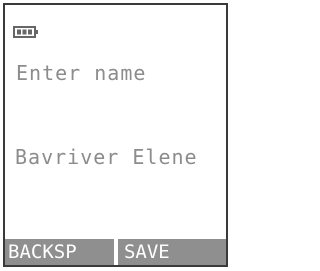  Describe the element at coordinates (59, 252) in the screenshot. I see `backspace-softkey: BACKSP` at that location.